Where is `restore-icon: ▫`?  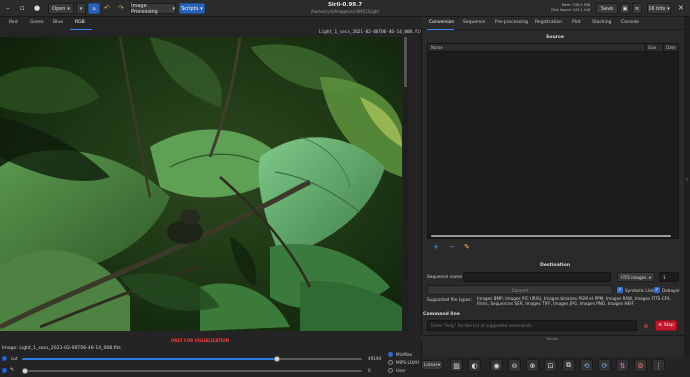
restore-icon: ▫ is located at coordinates (22, 8).